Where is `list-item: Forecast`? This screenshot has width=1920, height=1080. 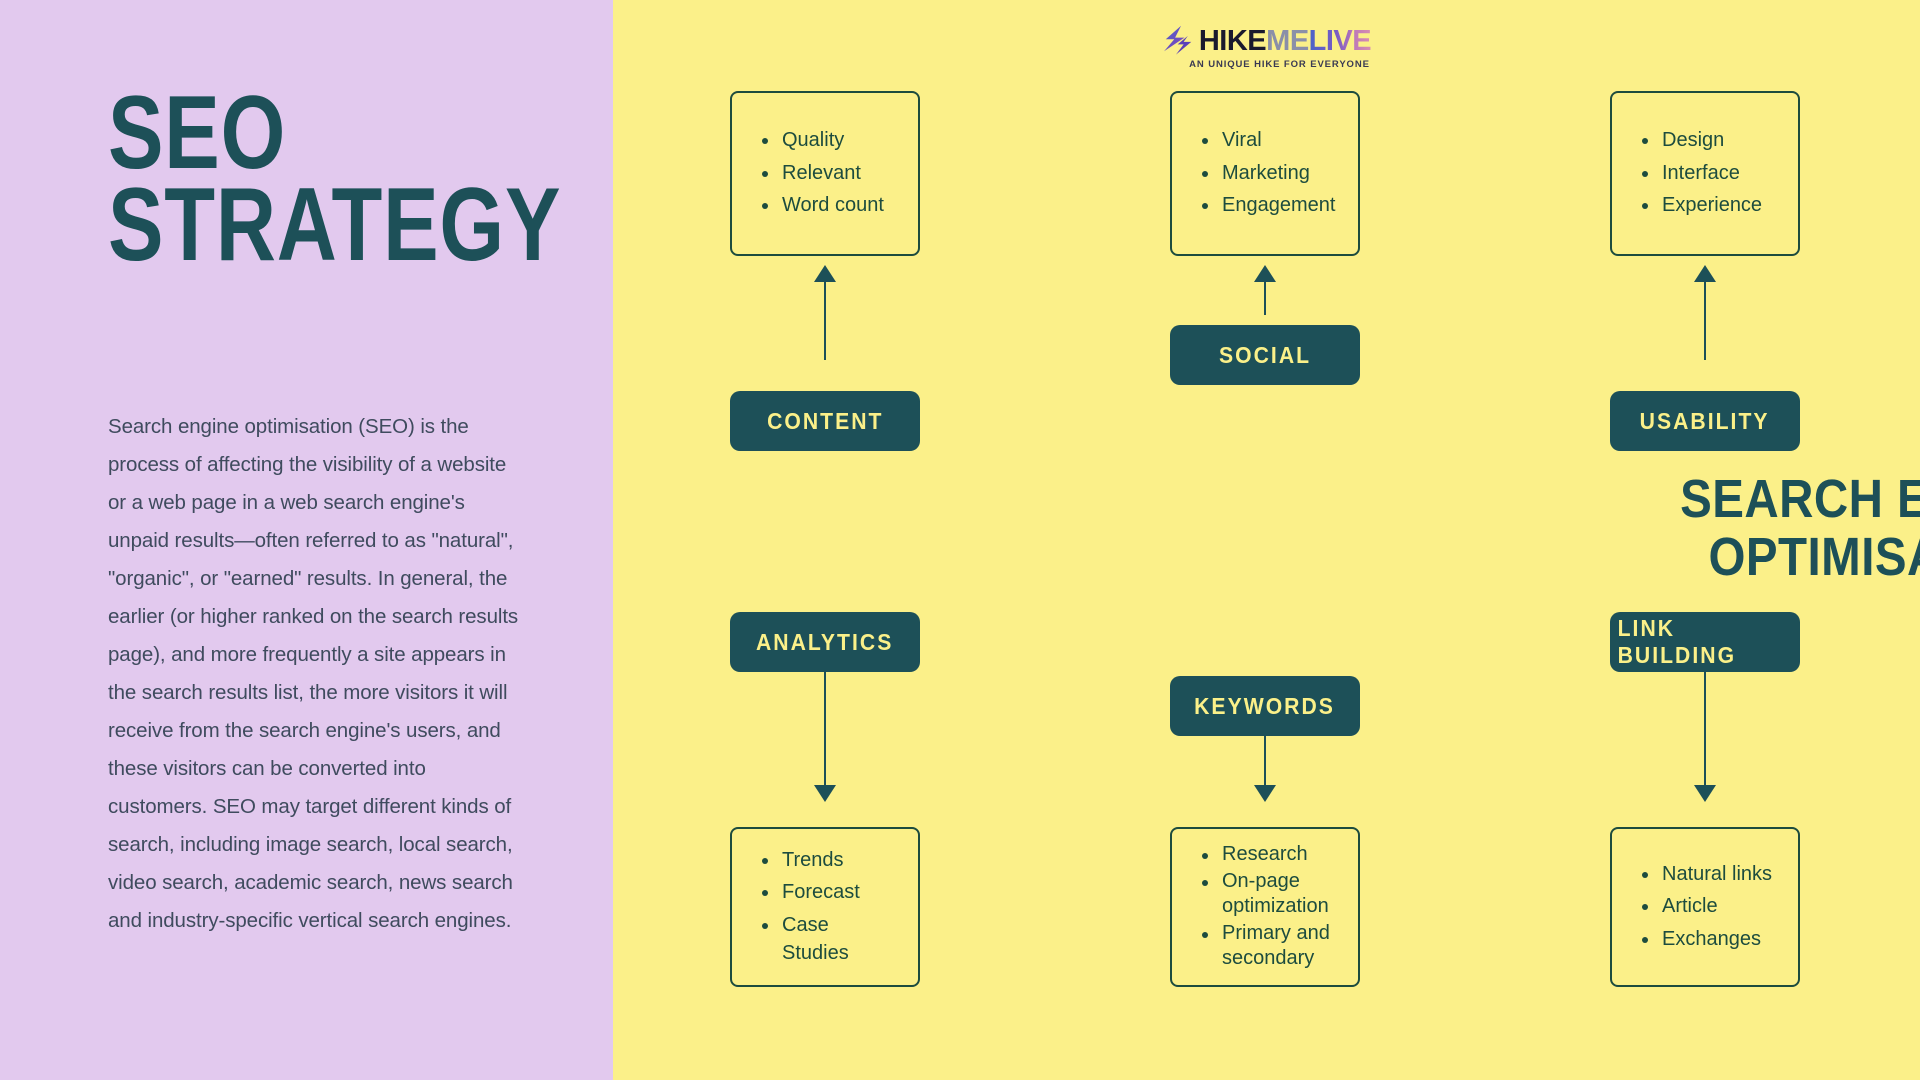
list-item: Forecast is located at coordinates (827, 893).